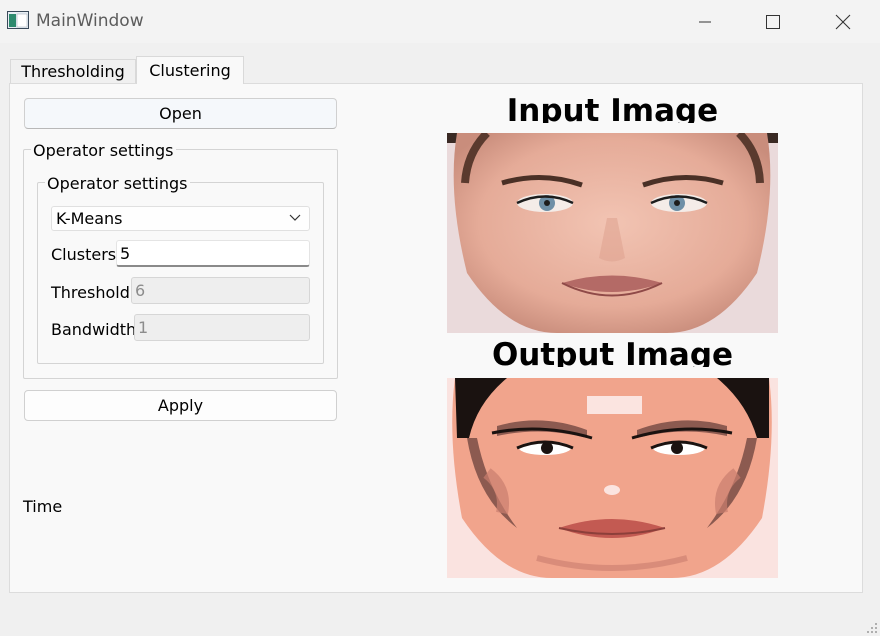 This screenshot has height=636, width=880. What do you see at coordinates (612, 108) in the screenshot?
I see `input-image-title: Input Image` at bounding box center [612, 108].